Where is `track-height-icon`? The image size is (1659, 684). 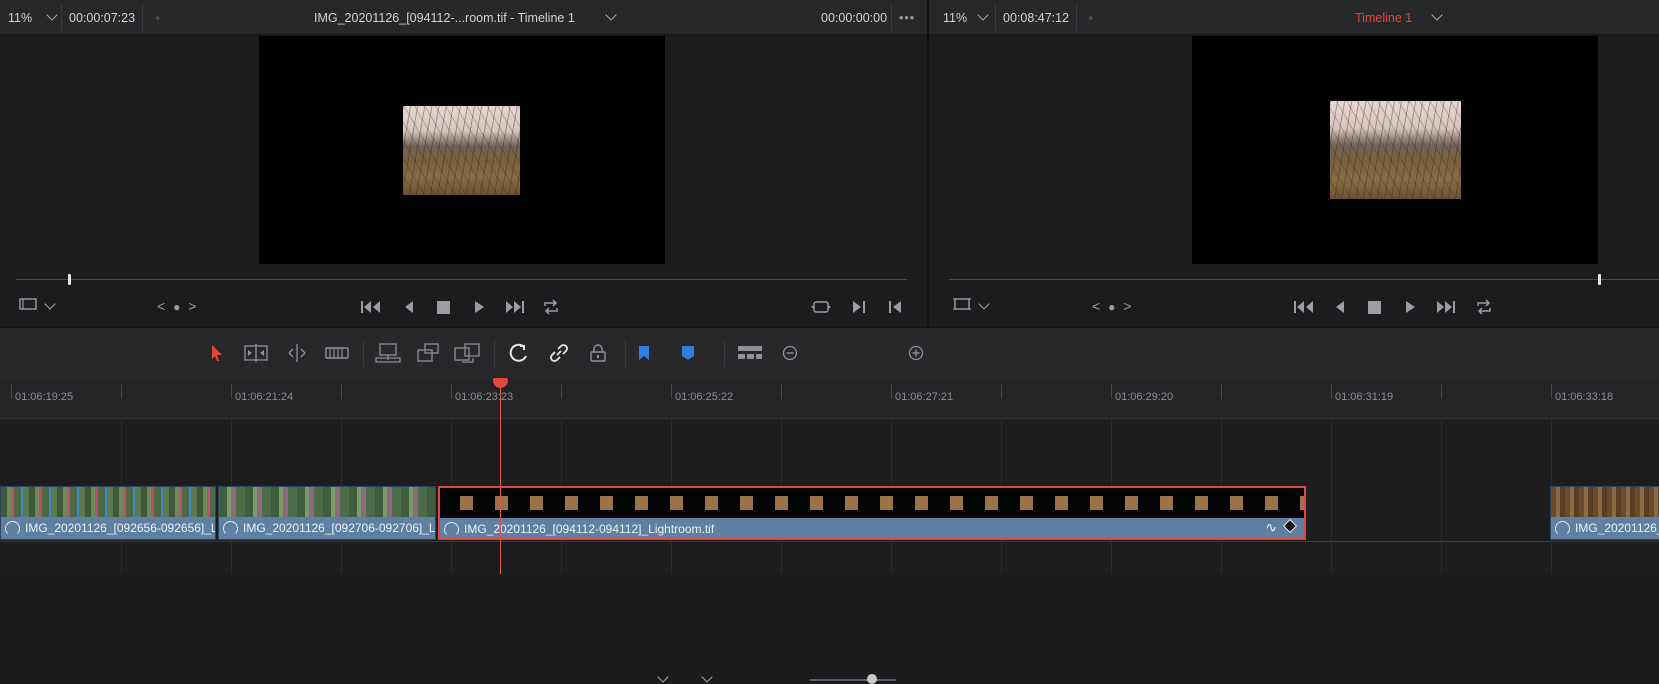
track-height-icon is located at coordinates (750, 353).